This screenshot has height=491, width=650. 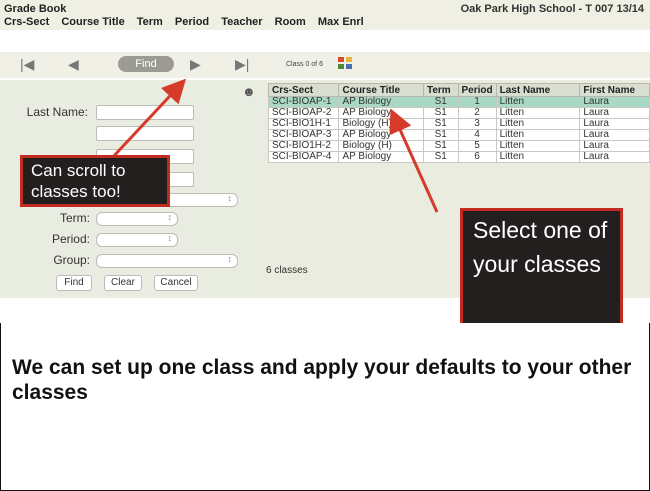 What do you see at coordinates (541, 265) in the screenshot?
I see `select-callout: Select one of your classes` at bounding box center [541, 265].